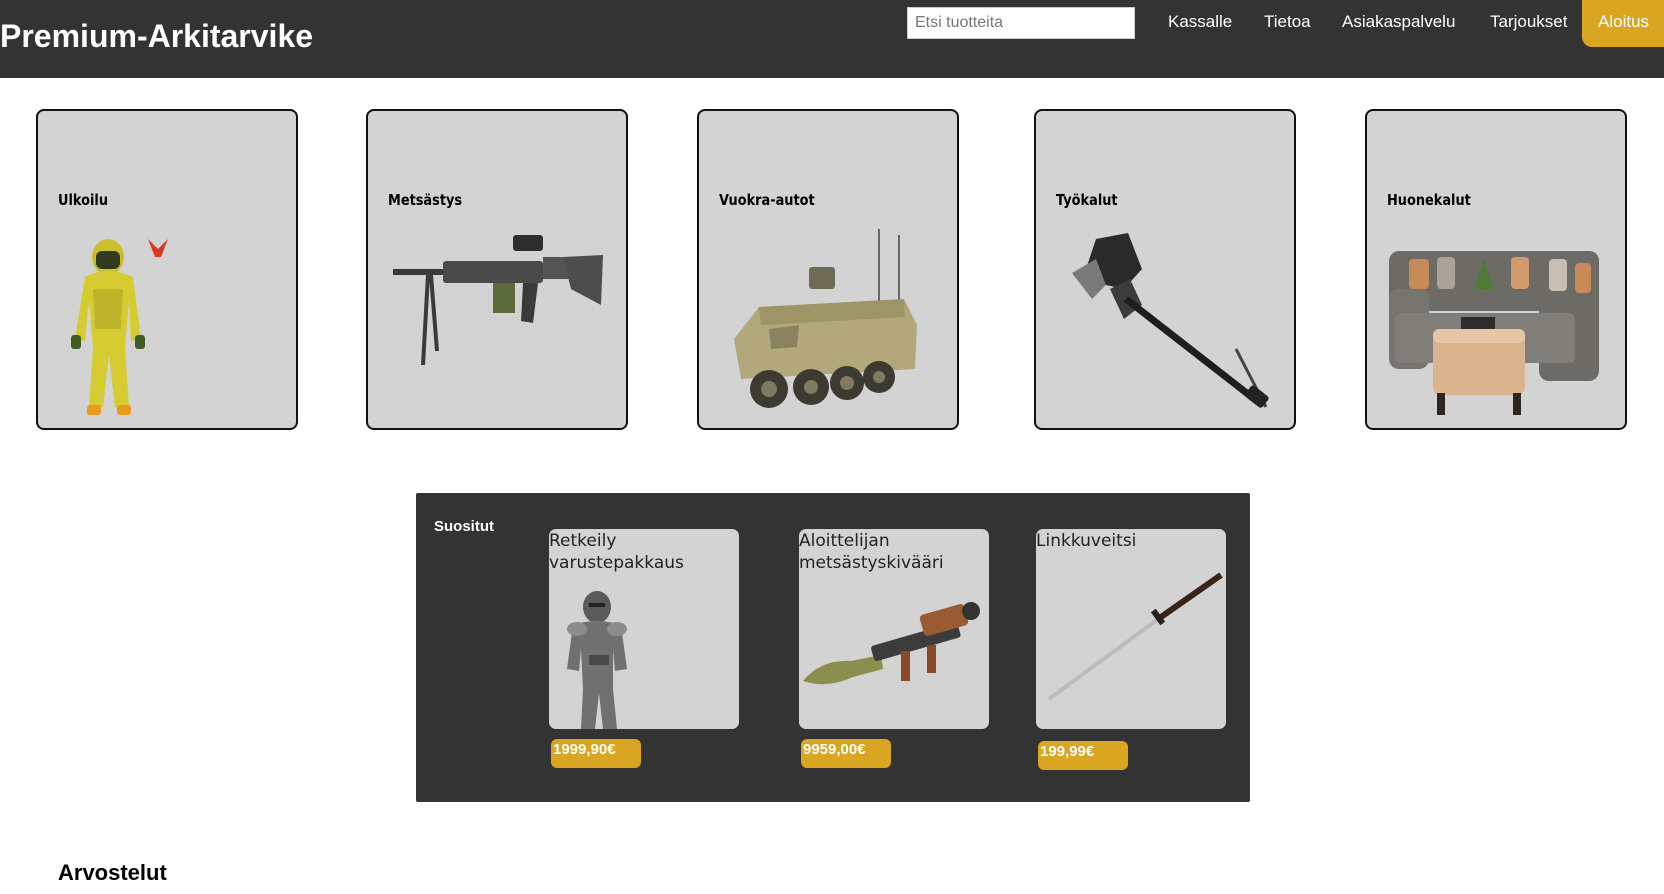  I want to click on nav-kassalle: Kassalle, so click(1200, 23).